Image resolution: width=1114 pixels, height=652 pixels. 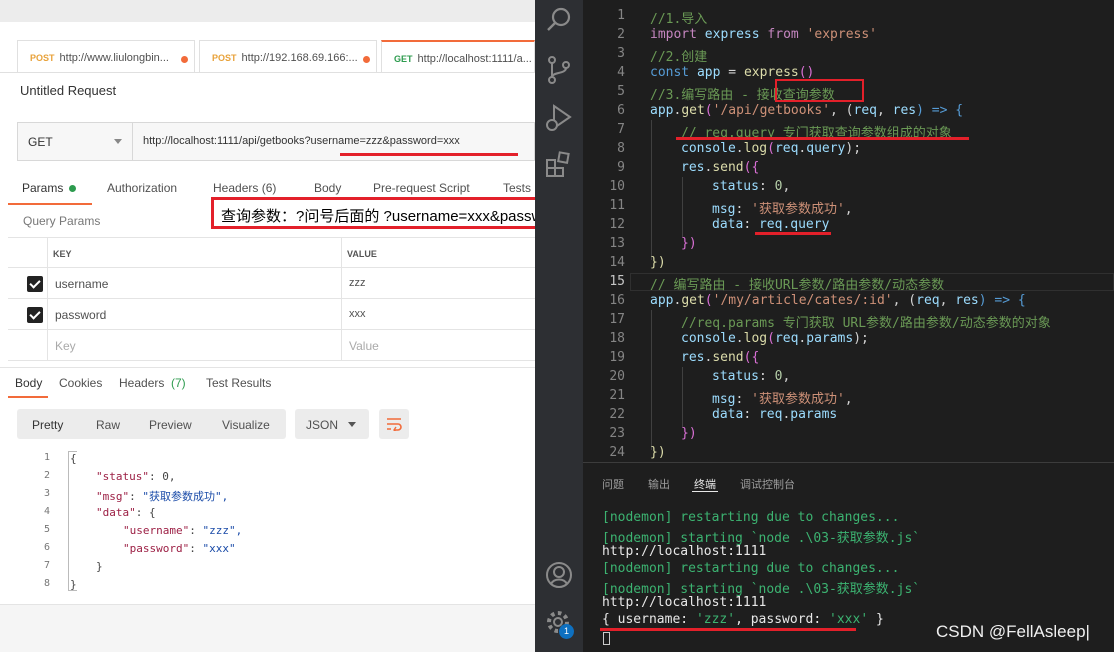 I want to click on code-line: //1.导入, so click(x=679, y=19).